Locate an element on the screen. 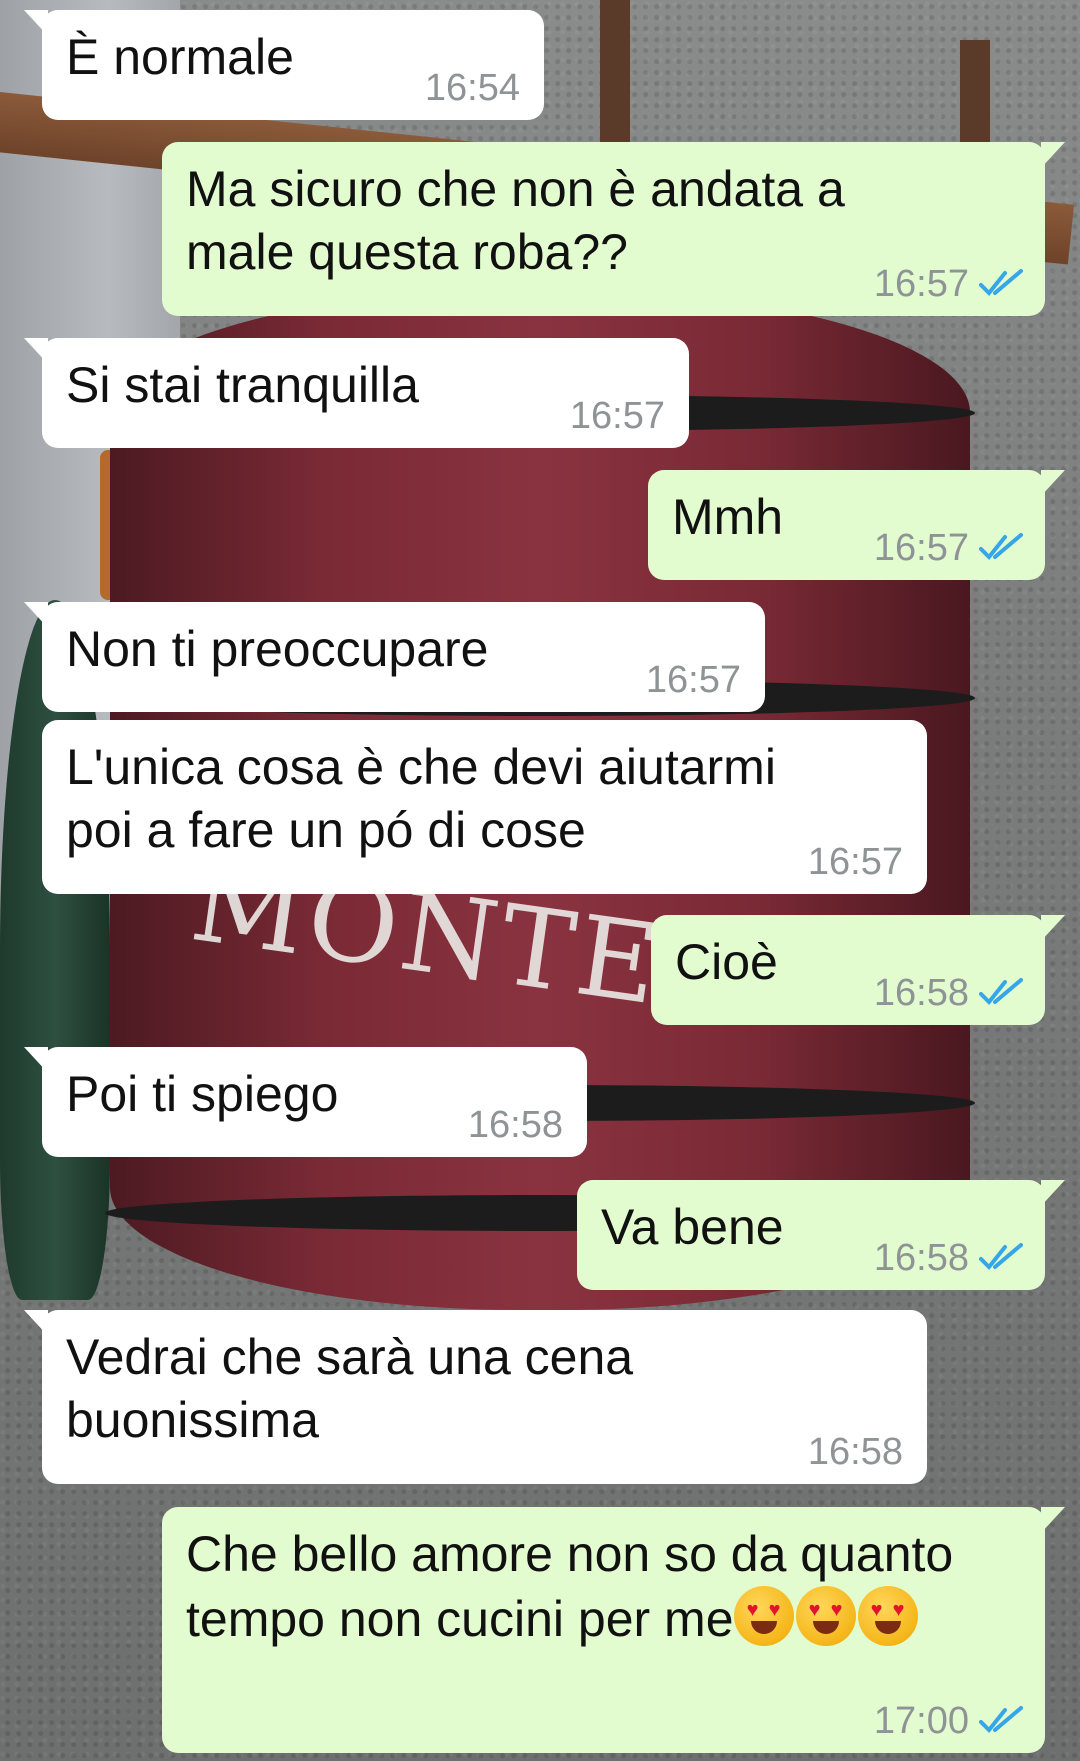 This screenshot has width=1080, height=1761. message-text-line: buonissima is located at coordinates (192, 1420).